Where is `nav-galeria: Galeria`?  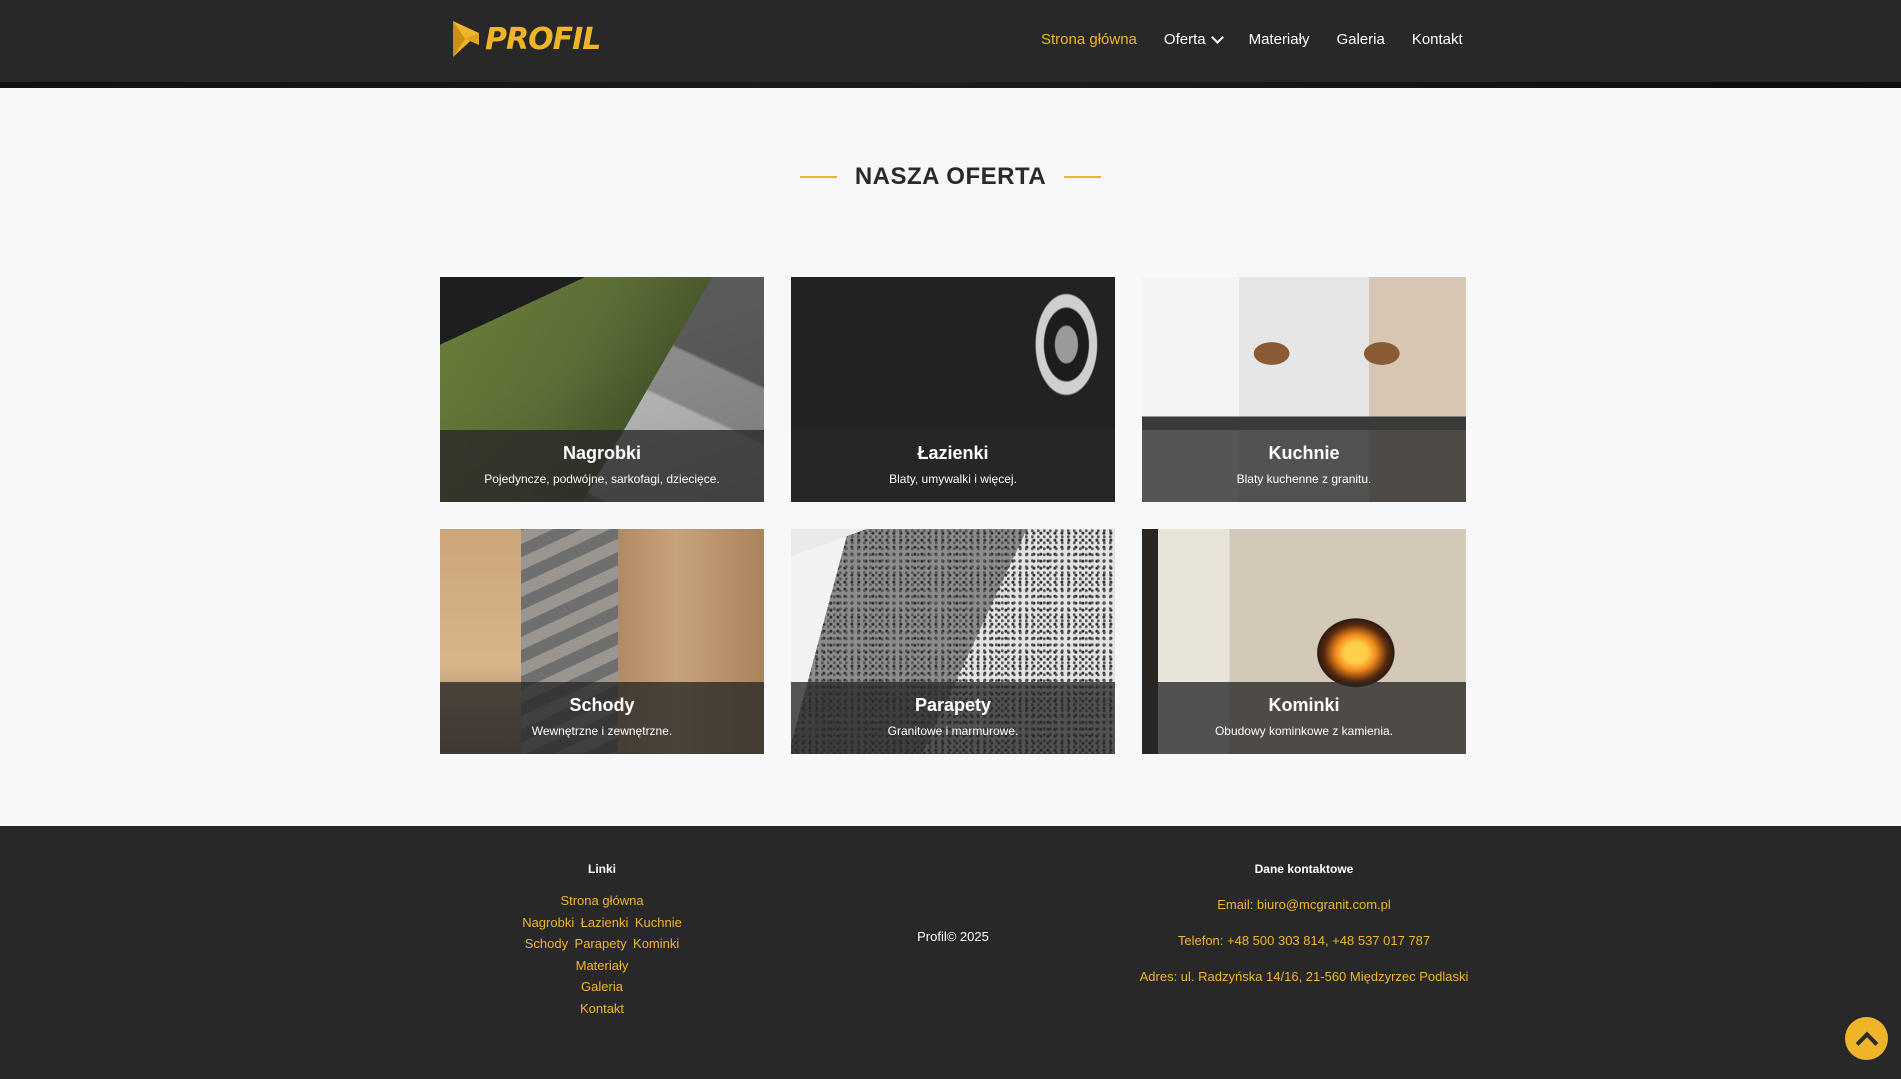 nav-galeria: Galeria is located at coordinates (1360, 39).